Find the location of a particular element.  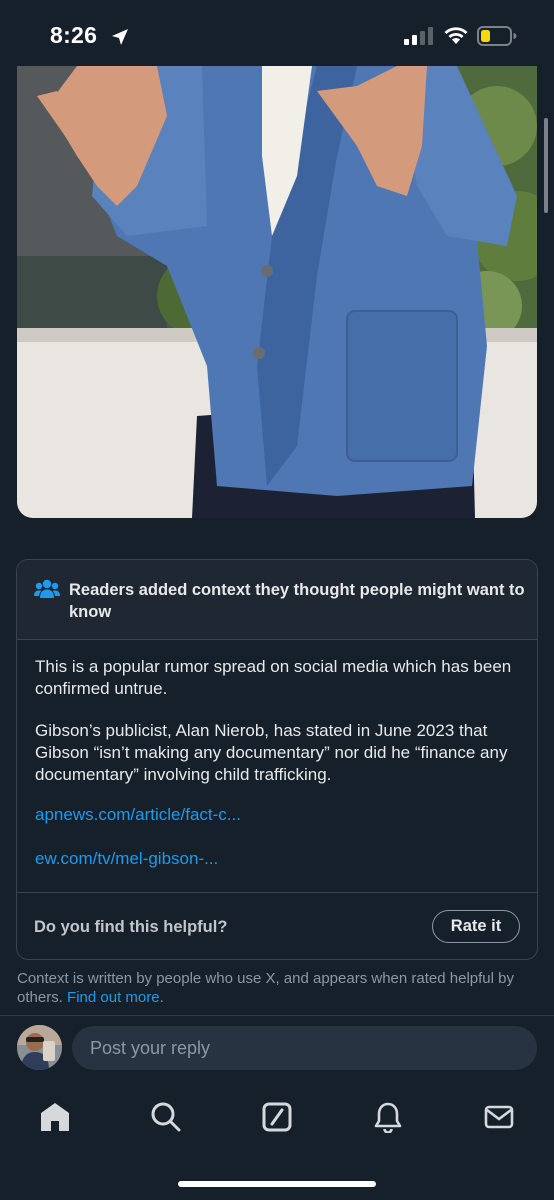

status-time: 8:26 is located at coordinates (74, 35).